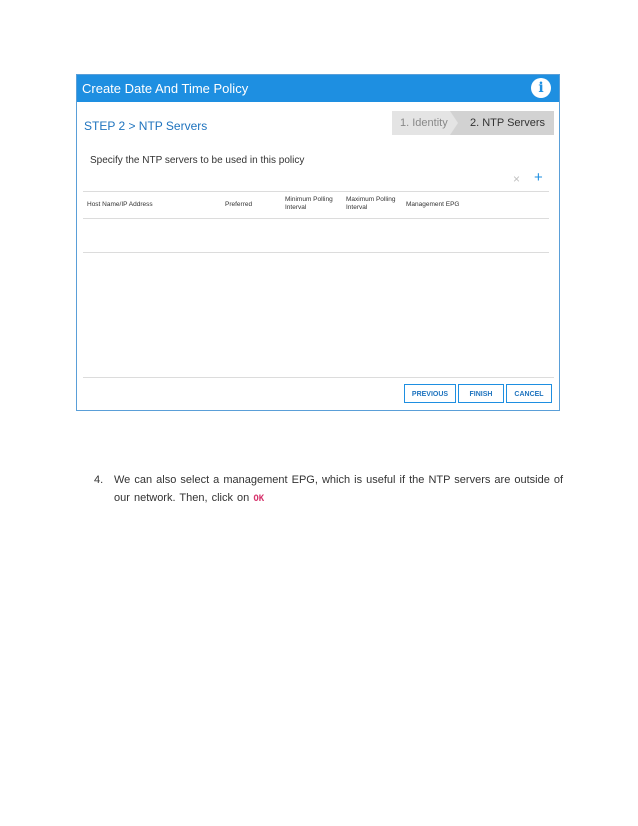 Image resolution: width=638 pixels, height=826 pixels. I want to click on wizard-step-identity: 1. Identity, so click(421, 123).